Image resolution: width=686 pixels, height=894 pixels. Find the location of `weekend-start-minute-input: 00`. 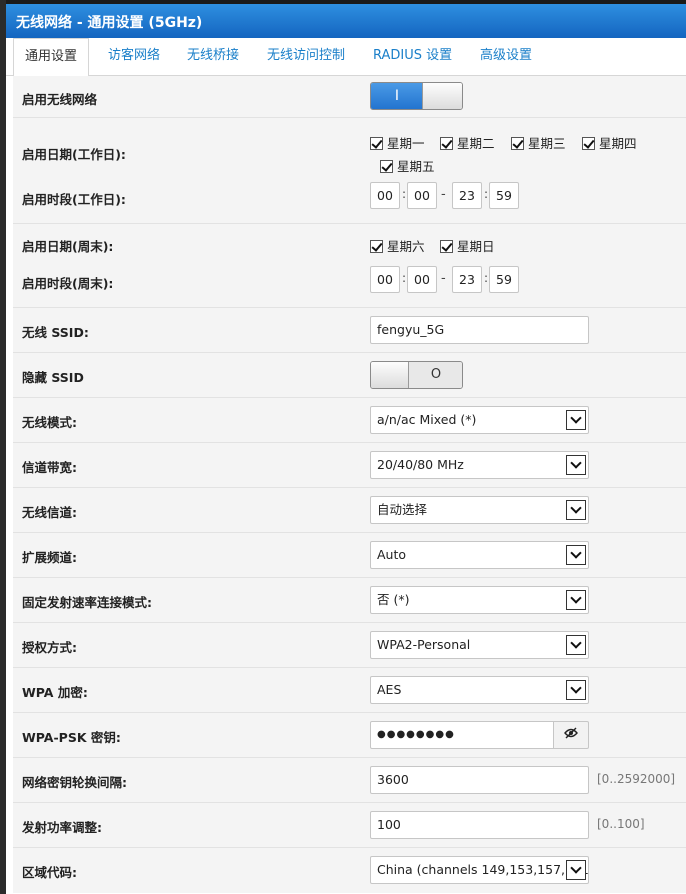

weekend-start-minute-input: 00 is located at coordinates (422, 279).